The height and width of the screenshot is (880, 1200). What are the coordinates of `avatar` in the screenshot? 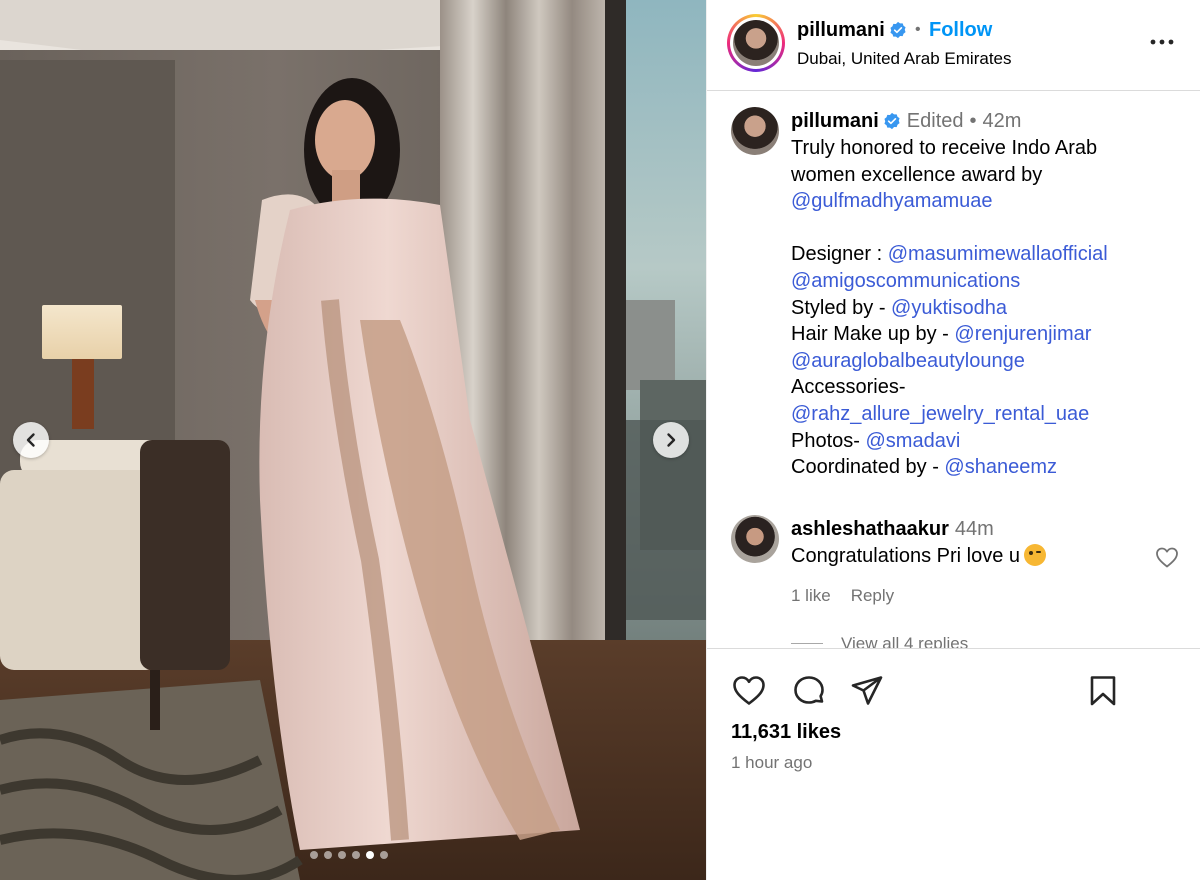 It's located at (756, 43).